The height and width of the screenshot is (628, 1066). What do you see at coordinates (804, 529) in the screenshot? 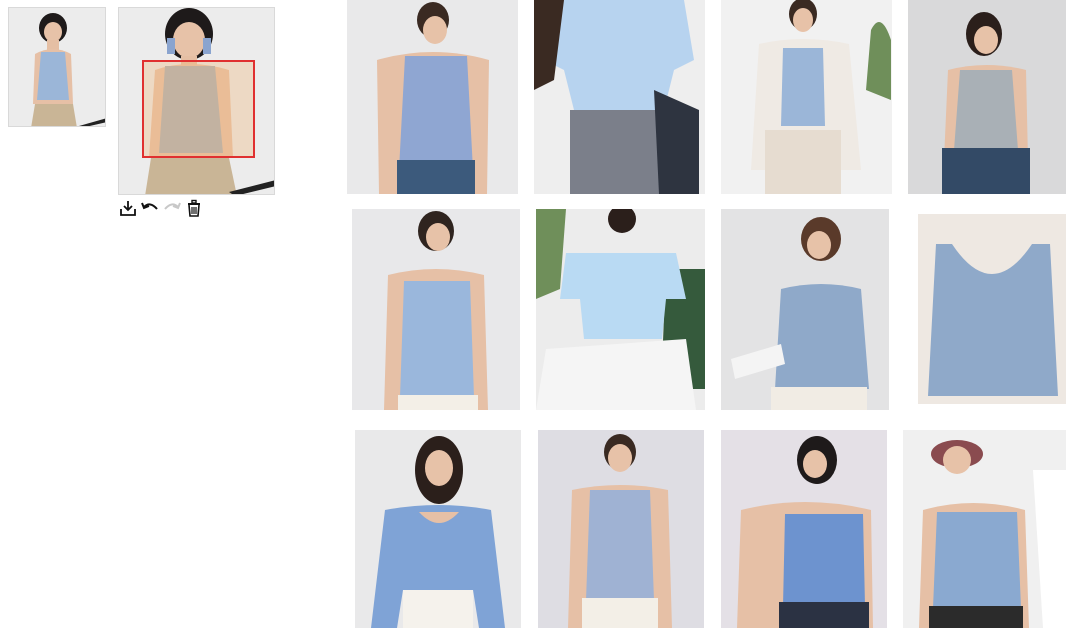
I see `result-royal-blue-cami` at bounding box center [804, 529].